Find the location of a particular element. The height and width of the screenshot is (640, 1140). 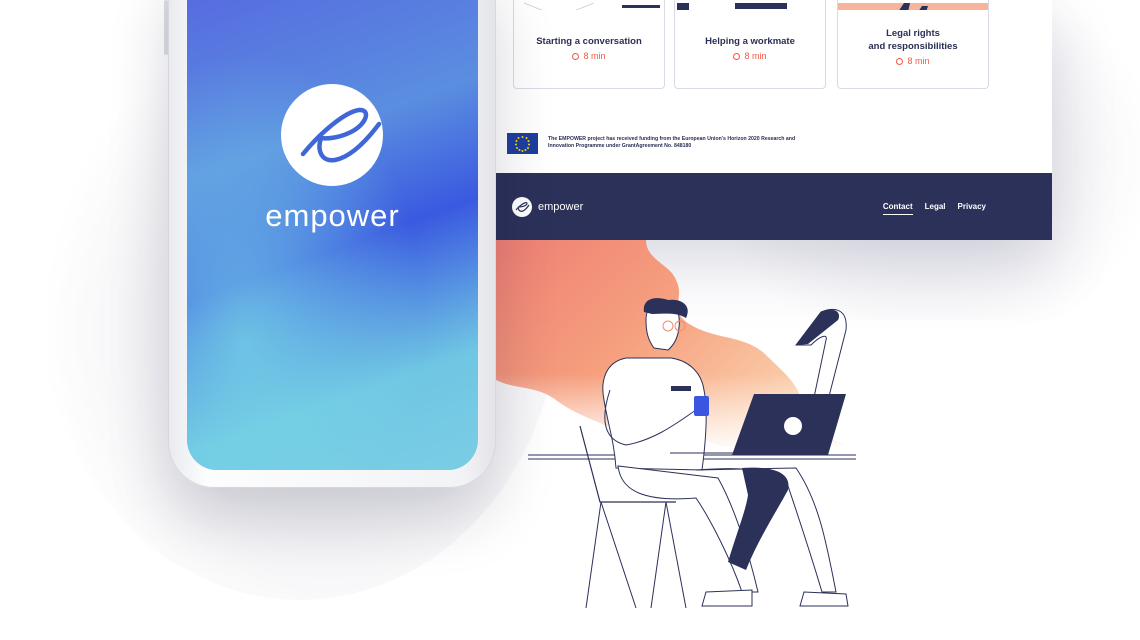

course-card-legal-rights: Legal rights and responsibilities 8 min is located at coordinates (913, 44).